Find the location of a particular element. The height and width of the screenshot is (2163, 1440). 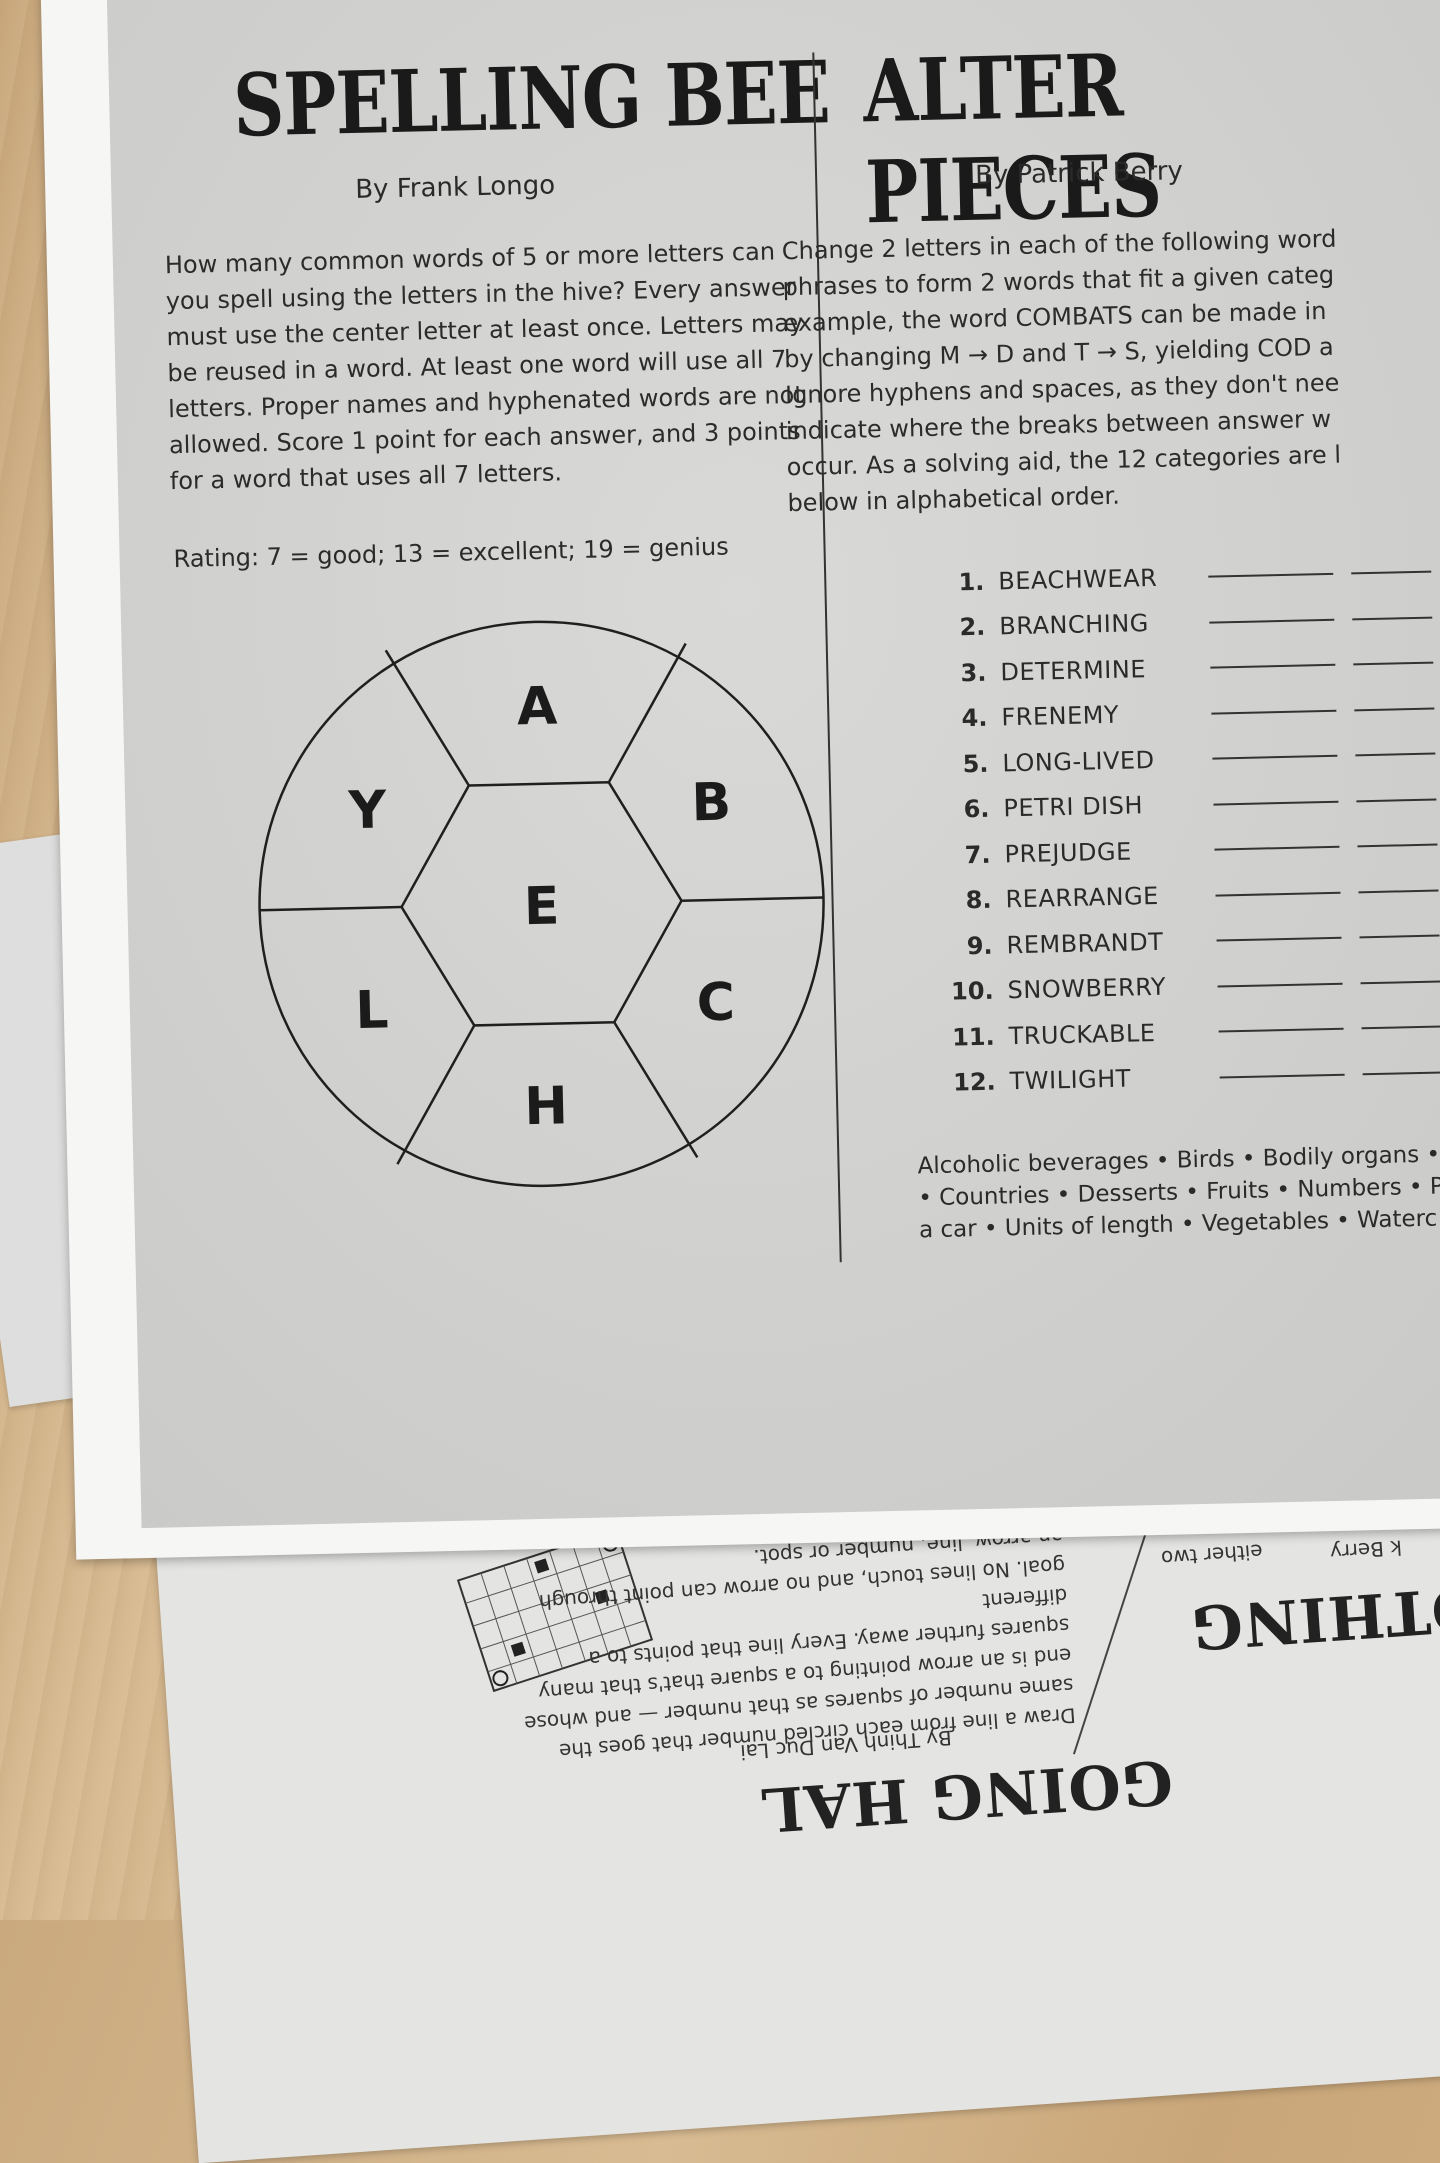

hive-letter-bottom: H is located at coordinates (546, 1106).